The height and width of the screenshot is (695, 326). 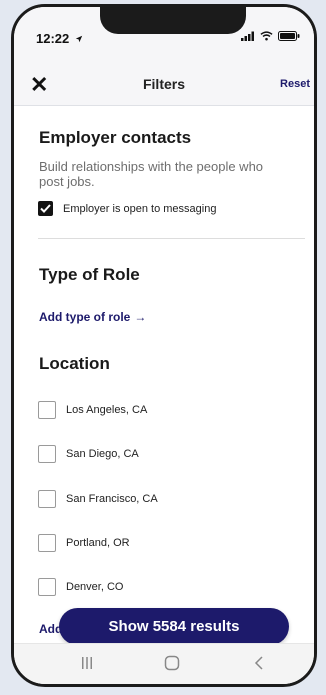 What do you see at coordinates (174, 626) in the screenshot?
I see `show-results-button: Show 5584 results` at bounding box center [174, 626].